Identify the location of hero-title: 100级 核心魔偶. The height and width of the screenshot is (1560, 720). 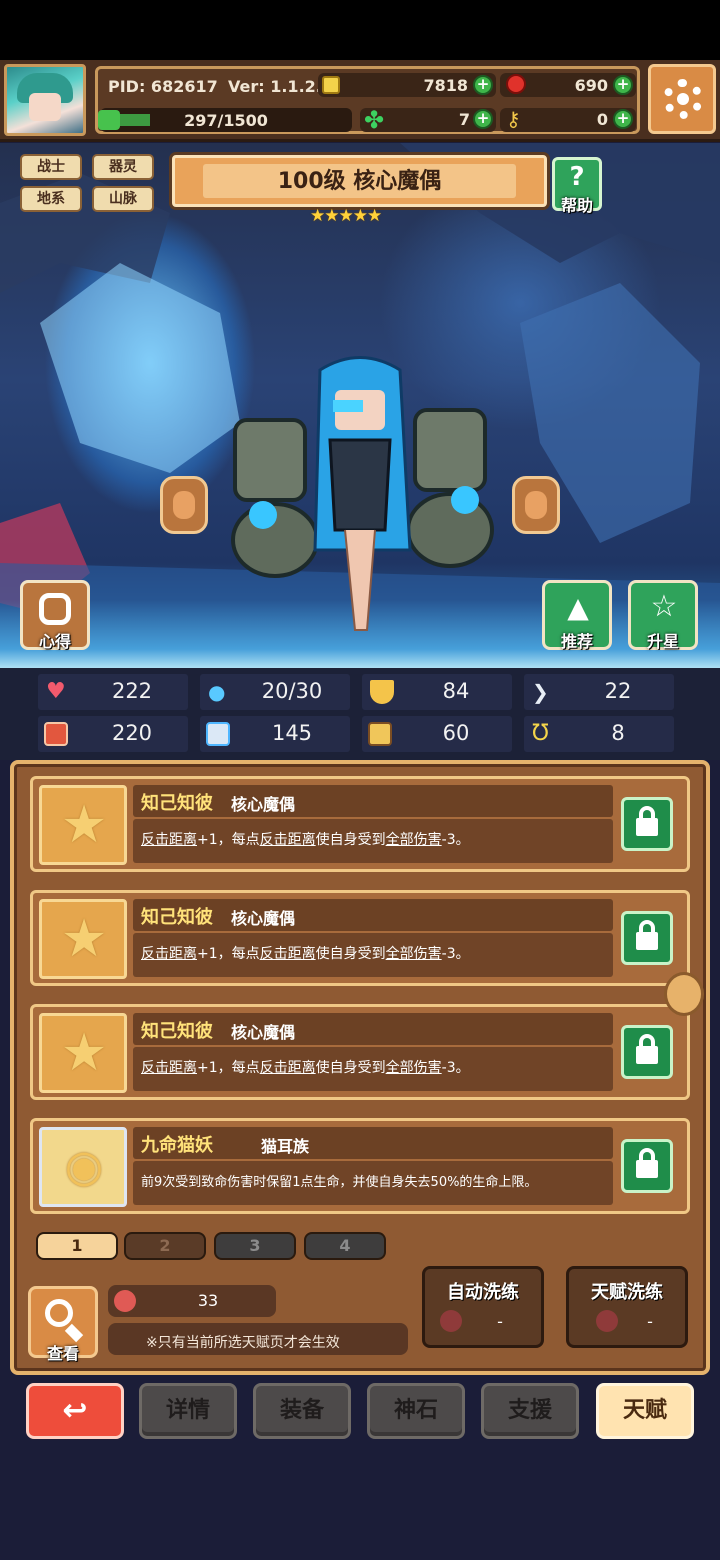
(359, 181).